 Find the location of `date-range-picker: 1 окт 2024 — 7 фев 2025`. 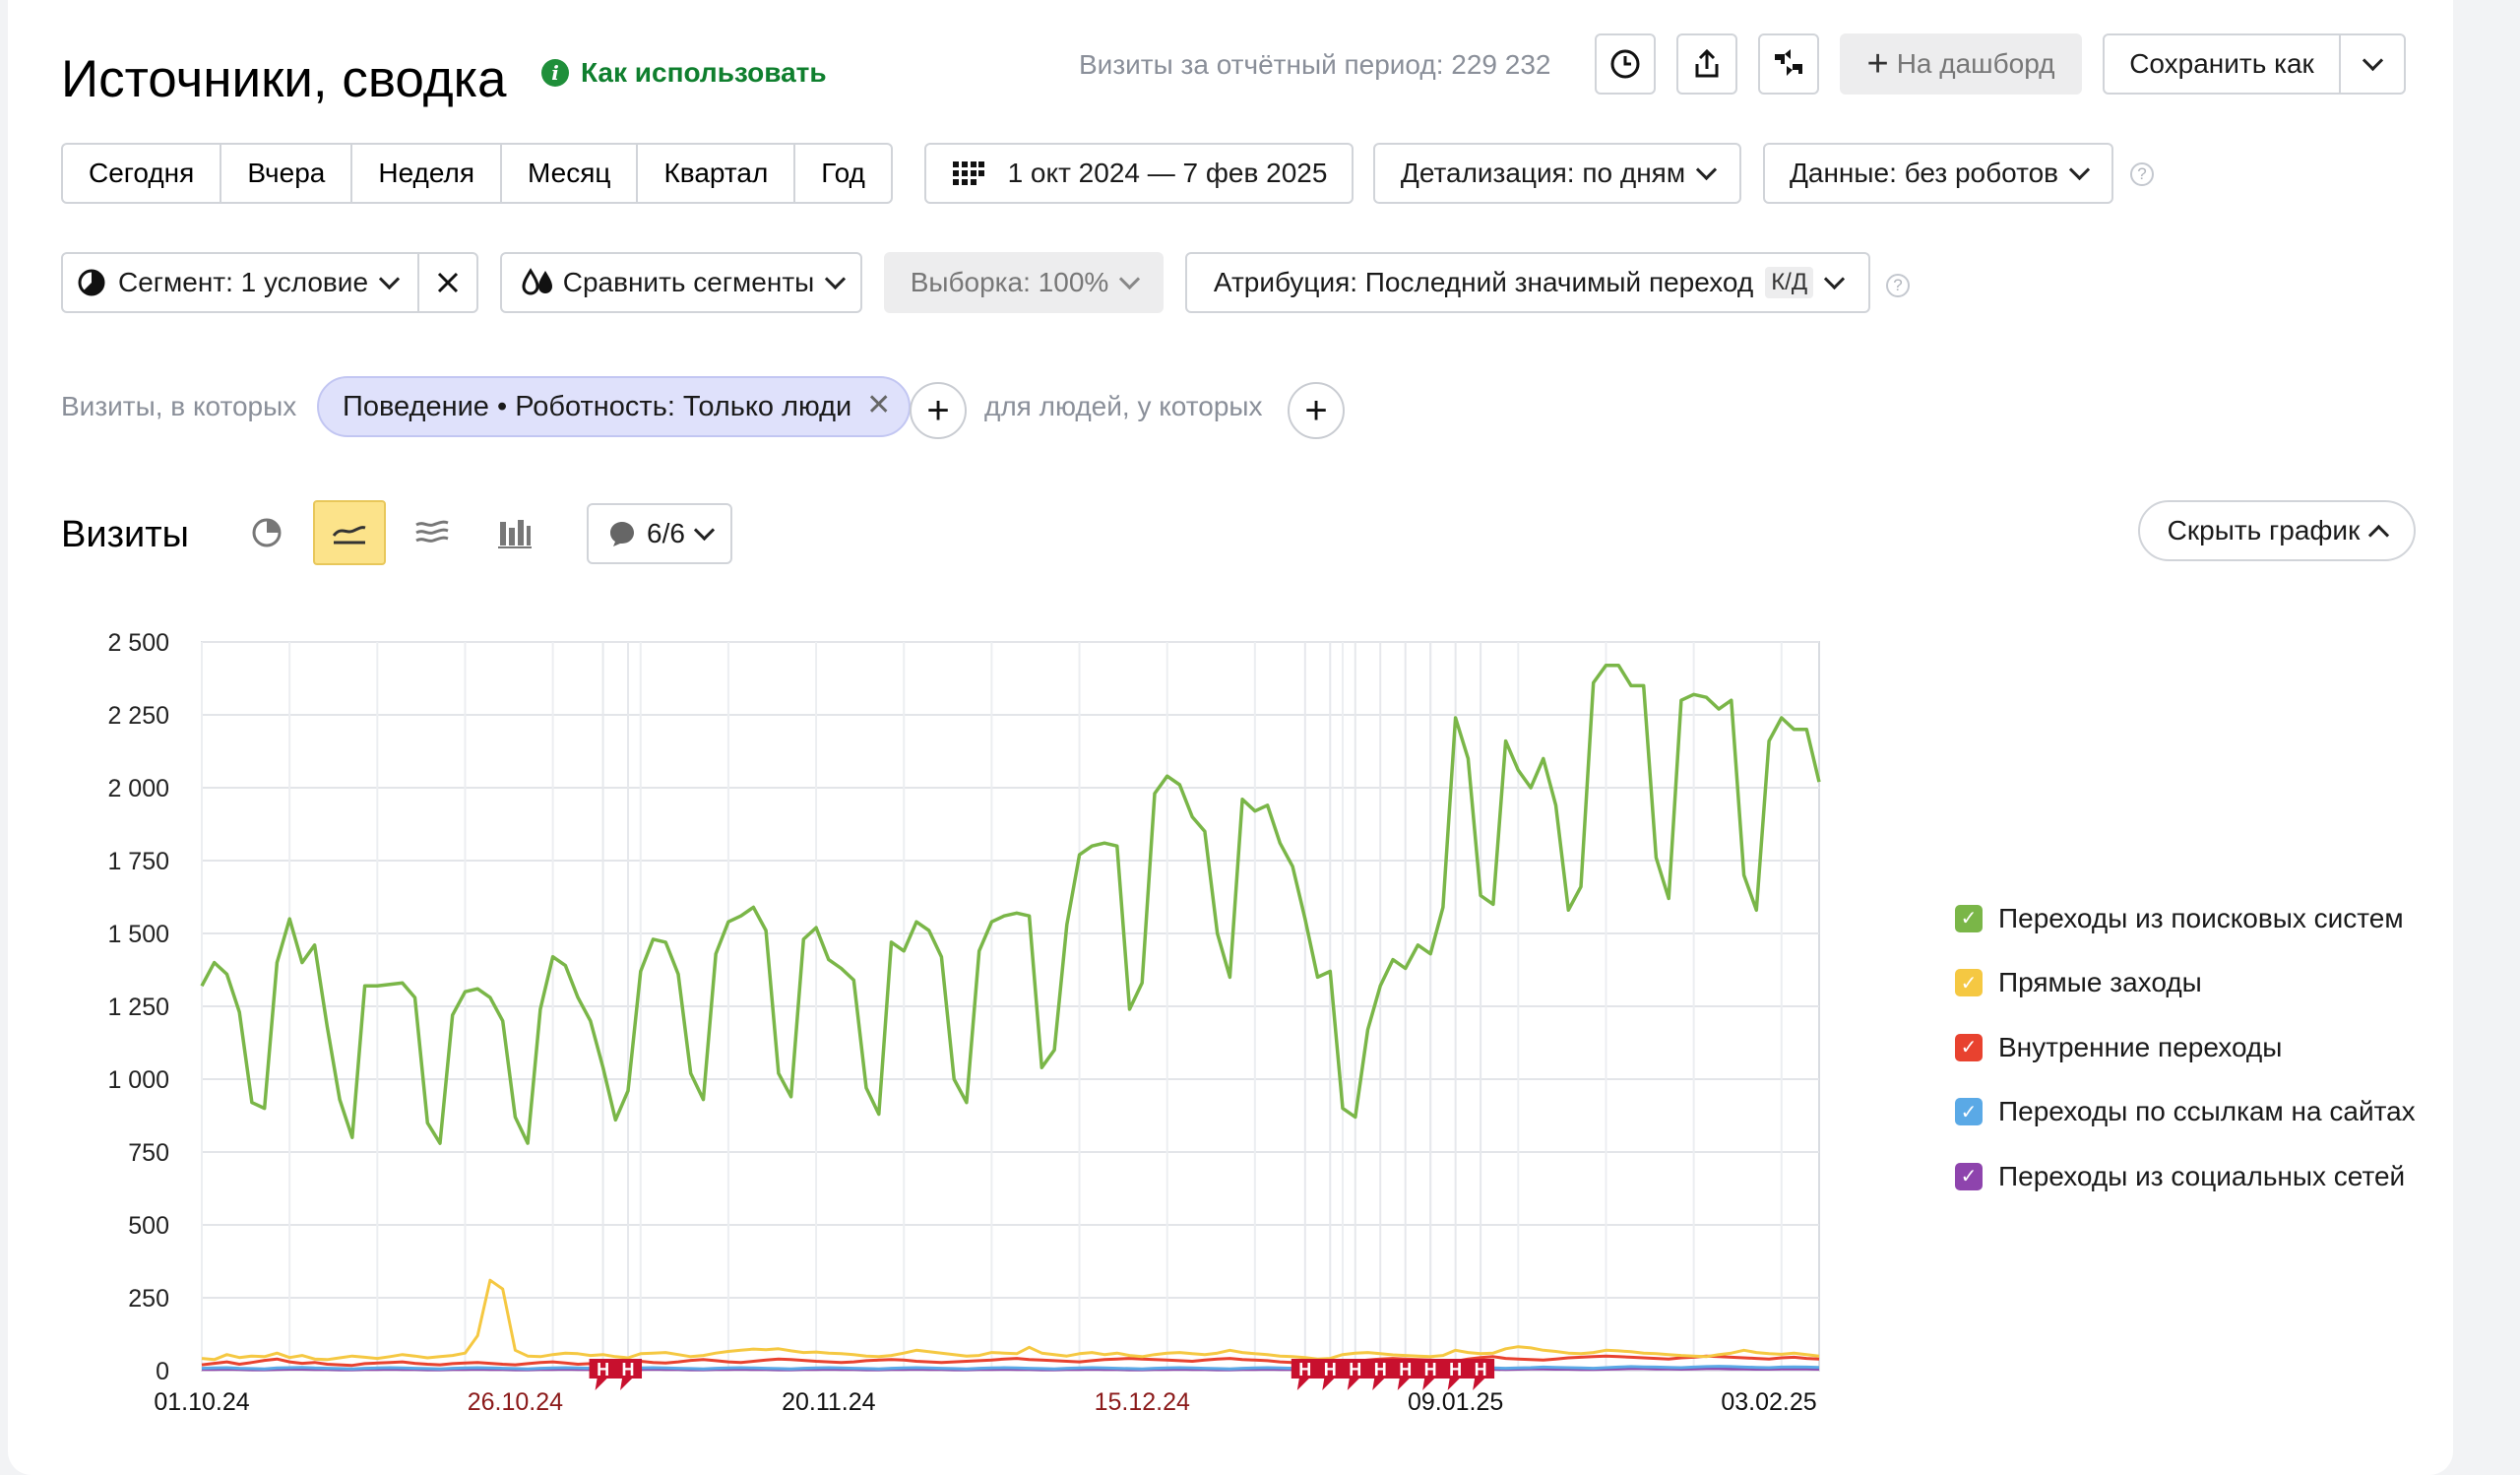

date-range-picker: 1 окт 2024 — 7 фев 2025 is located at coordinates (1139, 173).